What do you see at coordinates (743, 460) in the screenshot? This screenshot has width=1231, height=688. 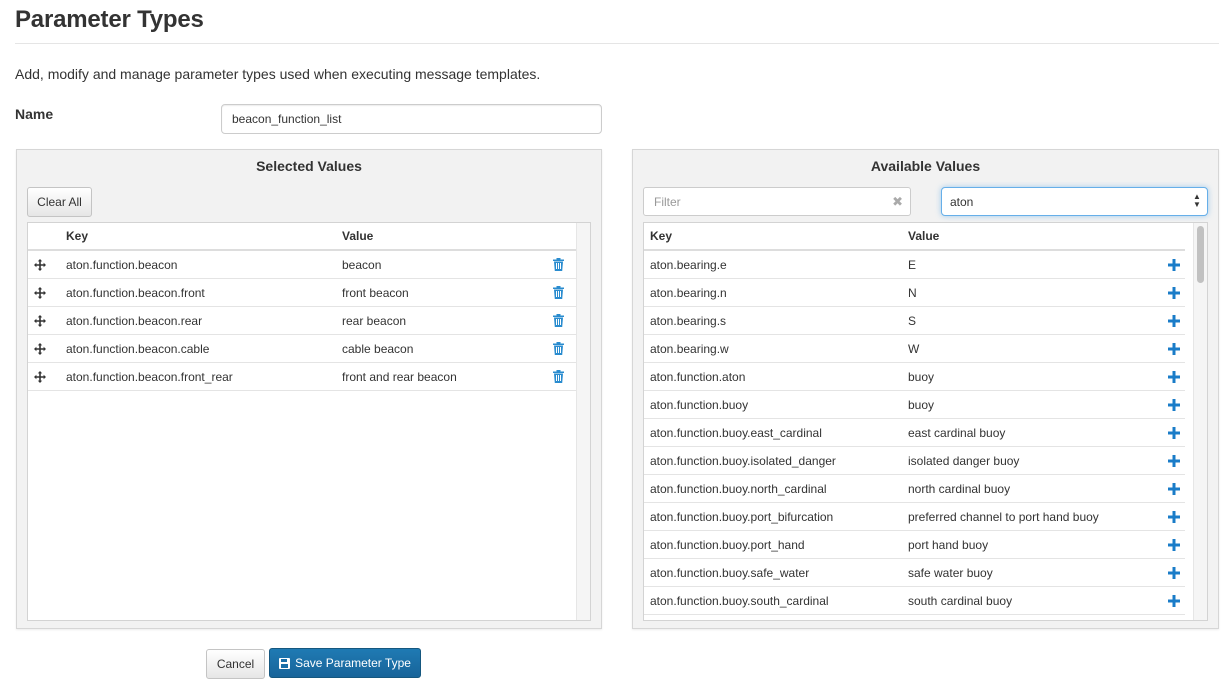 I see `row-key: aton.function.buoy.isolated_danger` at bounding box center [743, 460].